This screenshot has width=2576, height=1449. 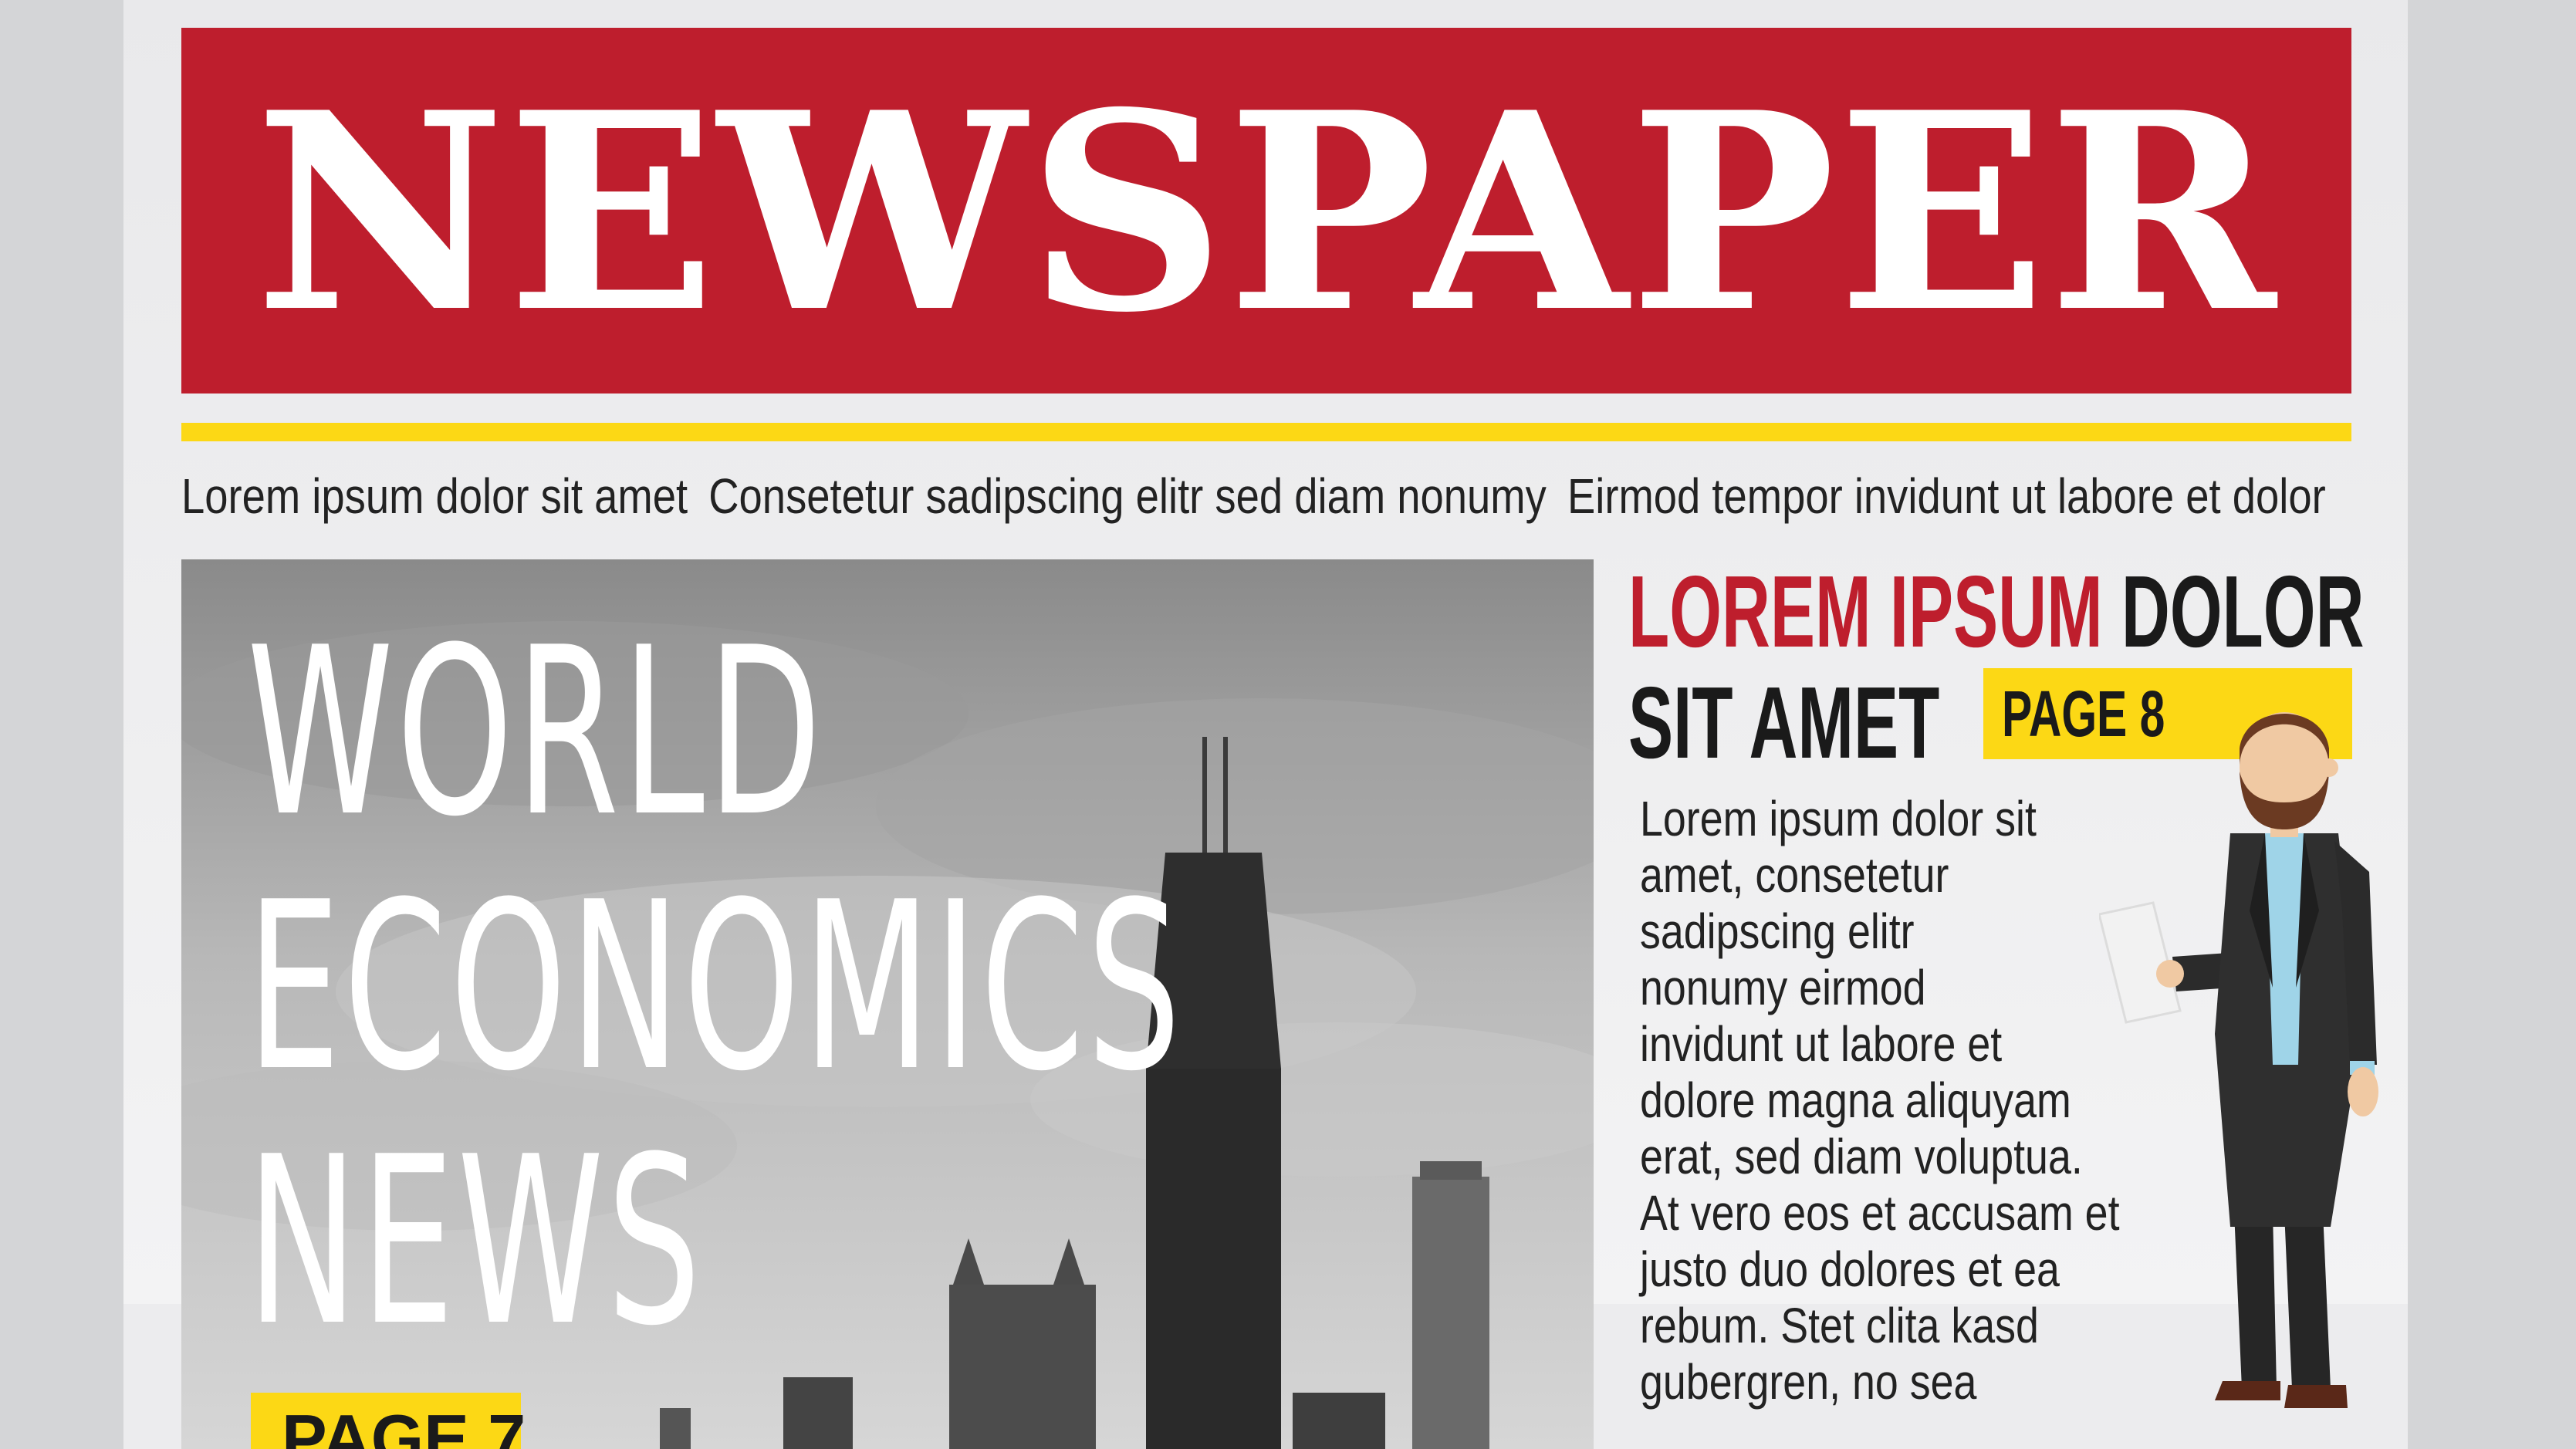 What do you see at coordinates (1865, 611) in the screenshot?
I see `side-headline-red: LOREM IPSUM` at bounding box center [1865, 611].